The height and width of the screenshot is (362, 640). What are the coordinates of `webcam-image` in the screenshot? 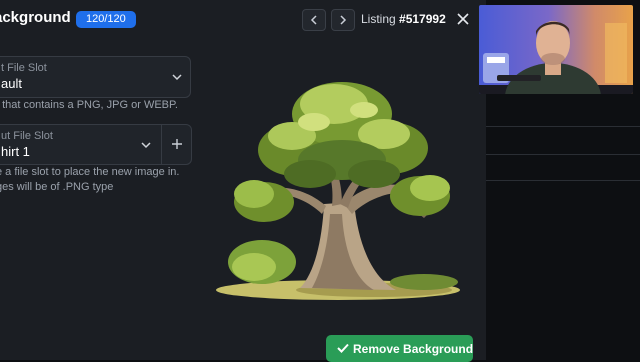 It's located at (556, 49).